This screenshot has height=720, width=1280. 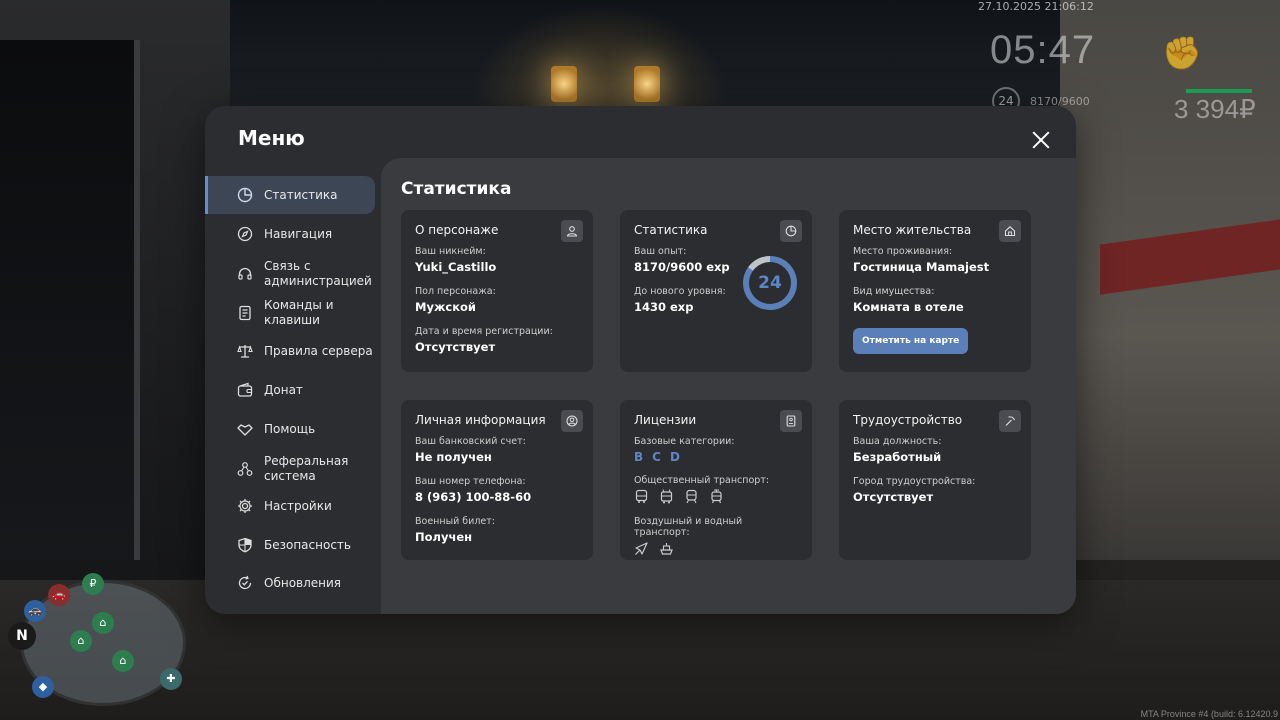 I want to click on sidebar-item-commands: Команды и клавиши, so click(x=290, y=313).